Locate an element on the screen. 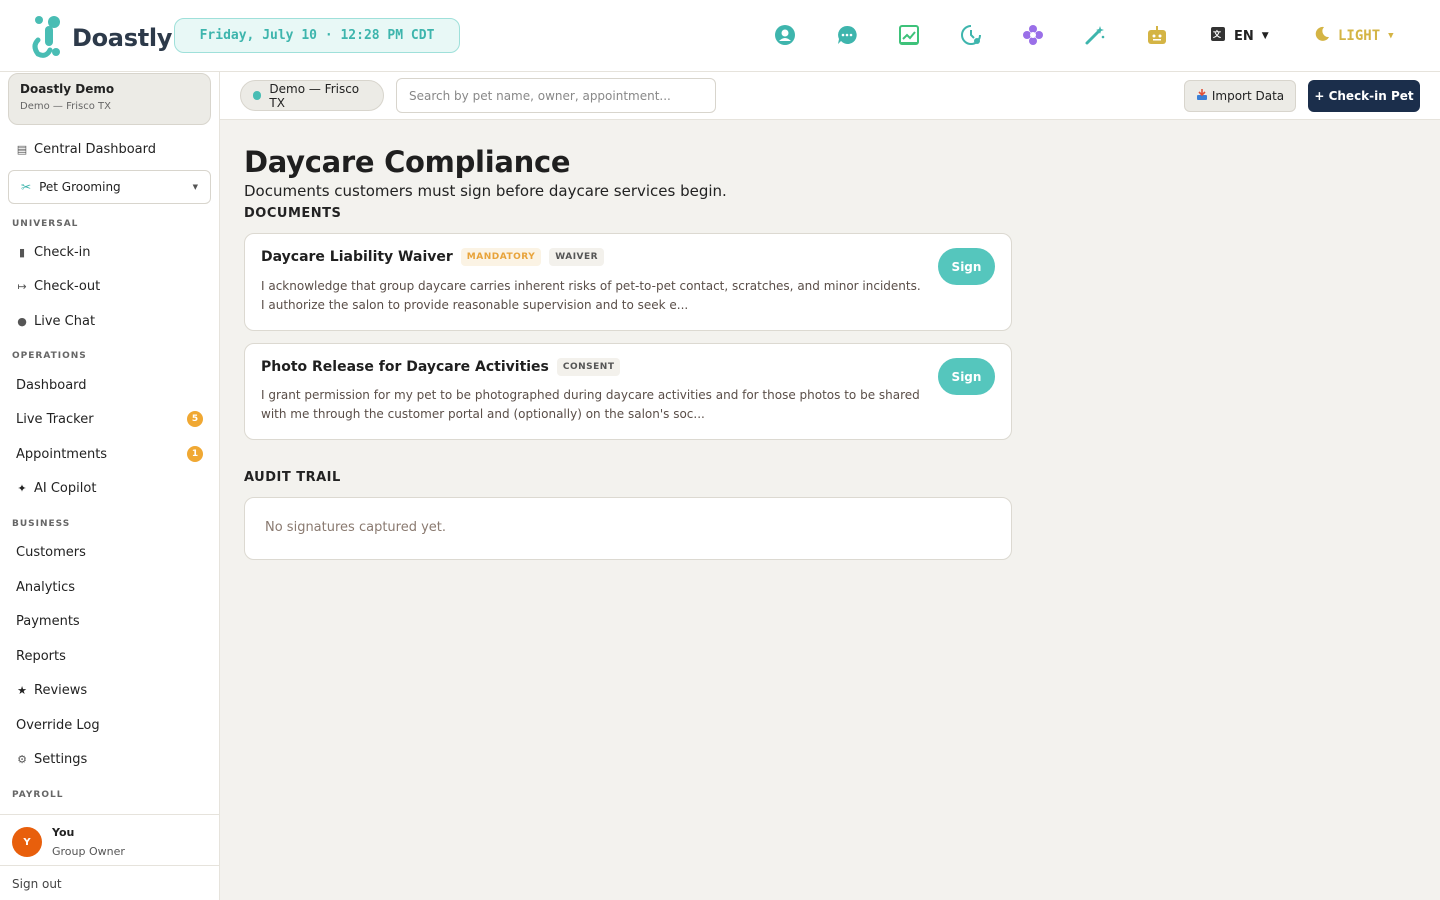 The image size is (1440, 900). clipboard-icon: ▮ is located at coordinates (22, 252).